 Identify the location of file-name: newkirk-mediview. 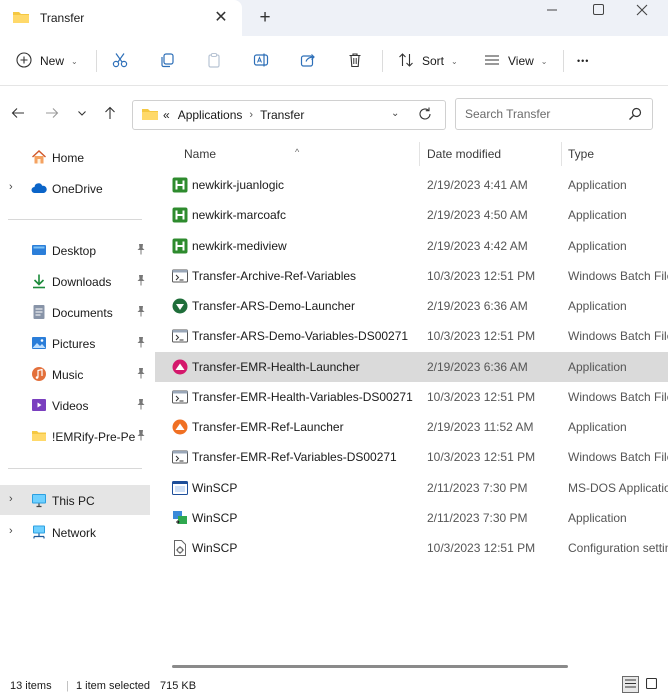
(239, 245).